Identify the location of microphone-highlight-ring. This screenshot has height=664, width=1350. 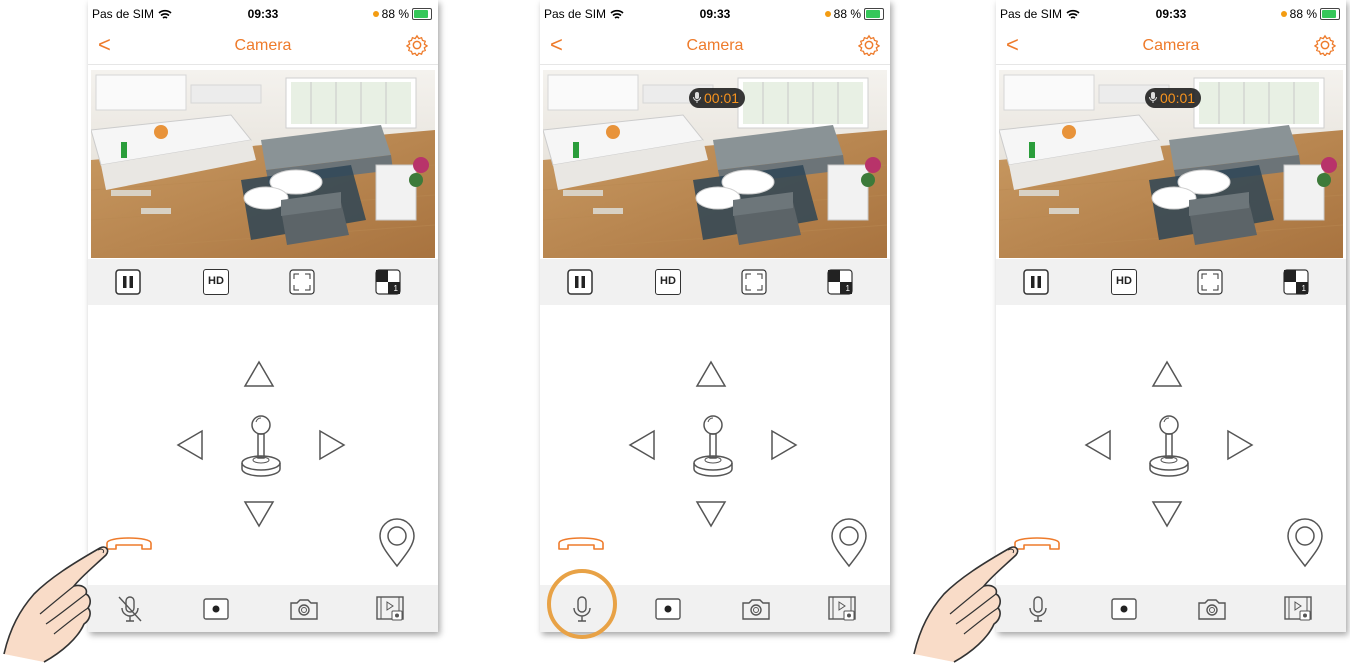
(582, 604).